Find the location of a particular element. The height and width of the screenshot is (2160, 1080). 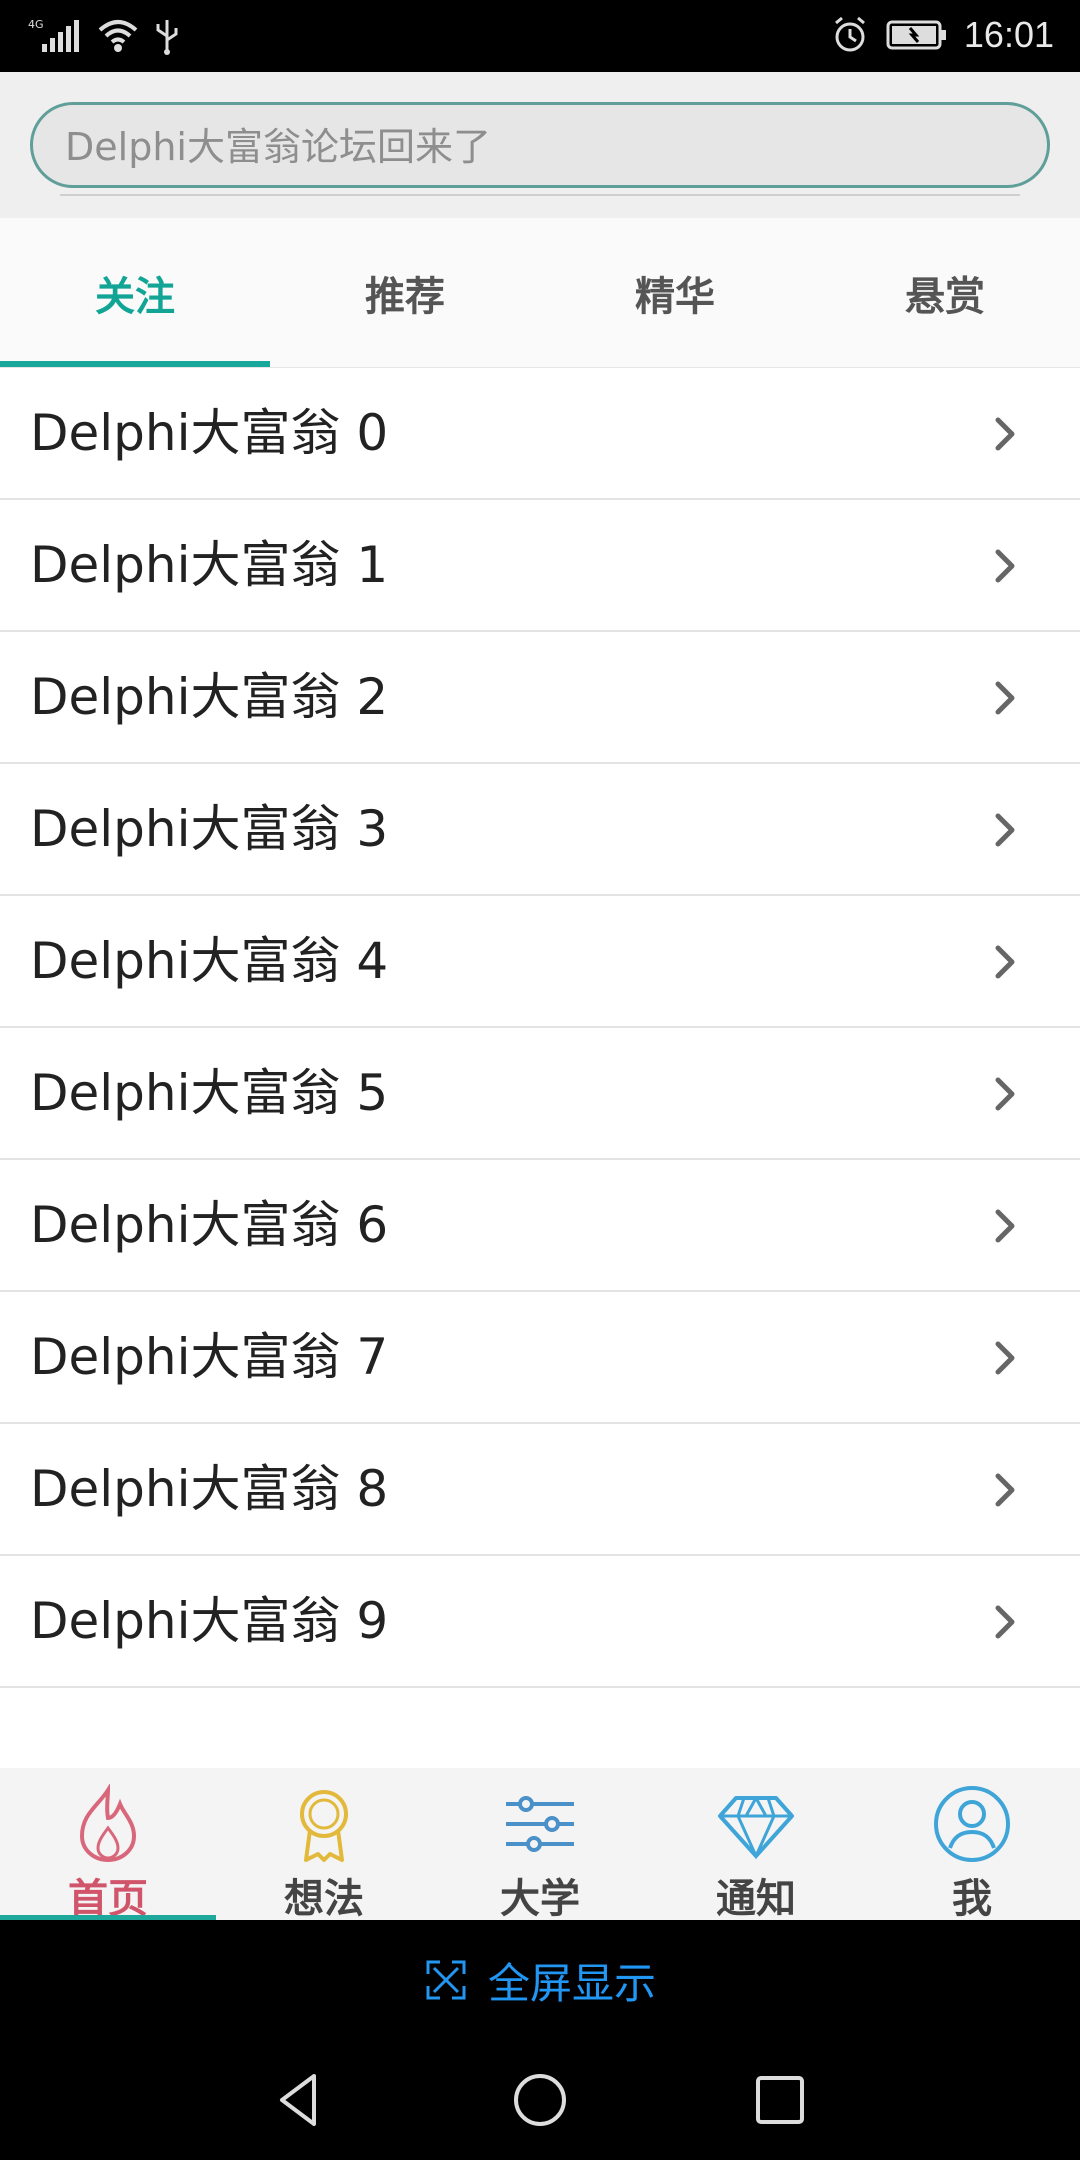

list-item-label: Delphi大富翁 0 is located at coordinates (209, 433).